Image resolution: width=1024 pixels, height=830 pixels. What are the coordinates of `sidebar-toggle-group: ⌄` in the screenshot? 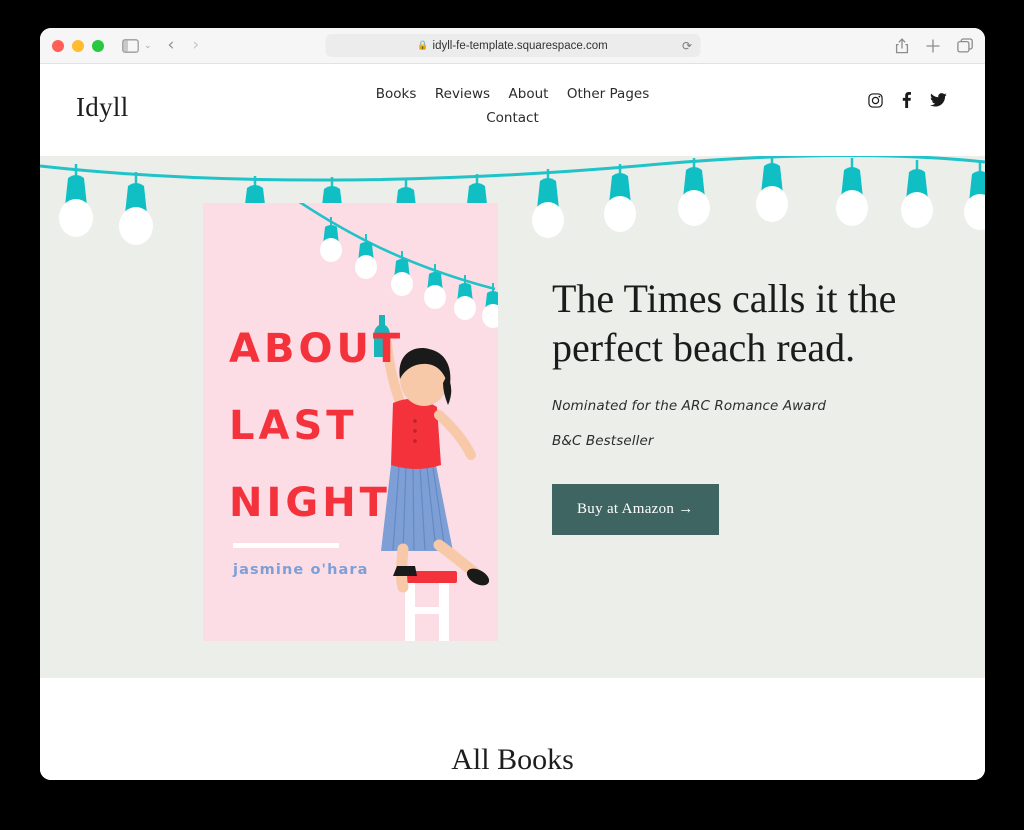 It's located at (137, 46).